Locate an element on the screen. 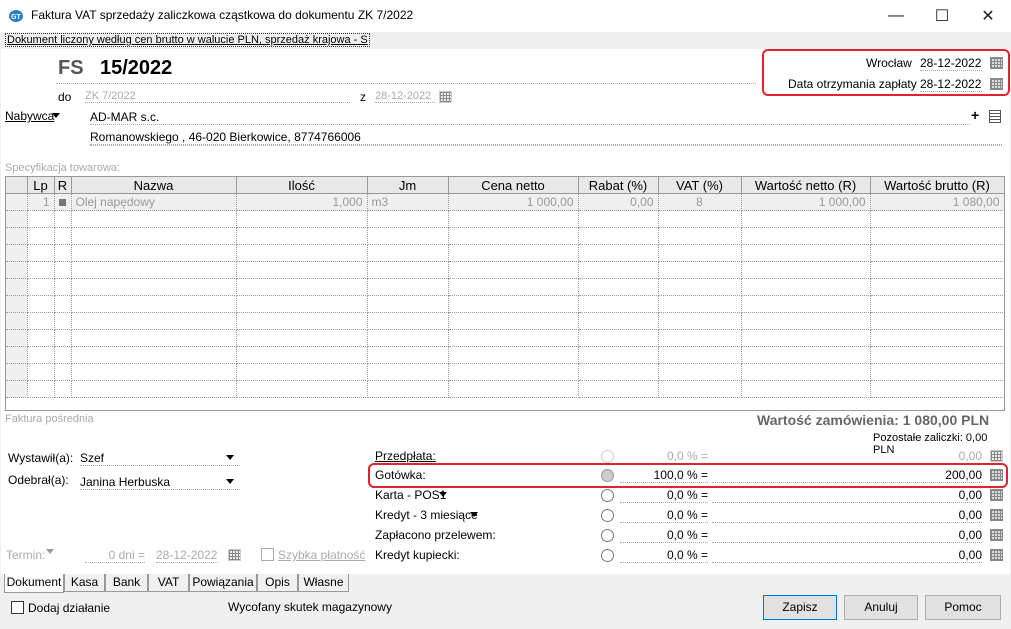  help-button: Pomoc is located at coordinates (963, 607).